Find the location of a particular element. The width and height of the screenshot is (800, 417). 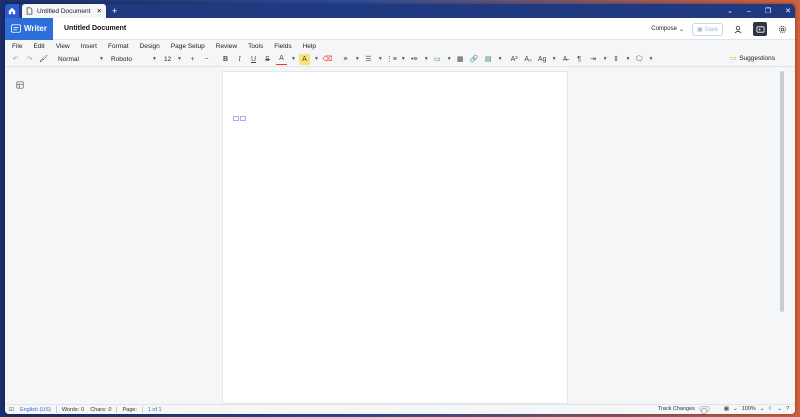

insert-chart-button: ▤ is located at coordinates (488, 59).